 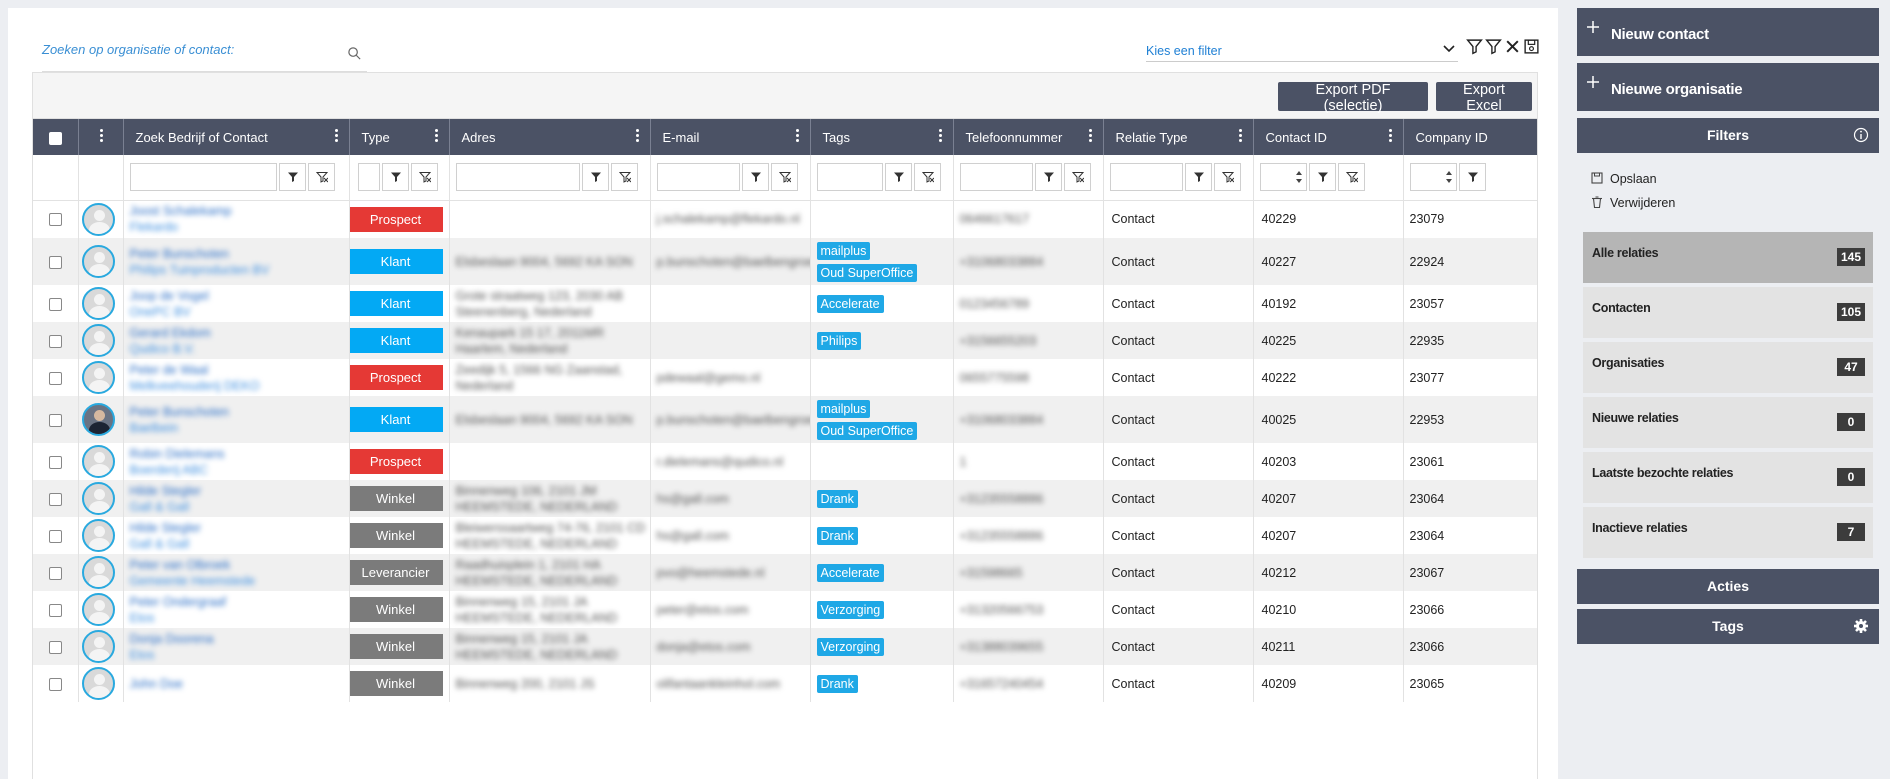 I want to click on search-icon, so click(x=354, y=53).